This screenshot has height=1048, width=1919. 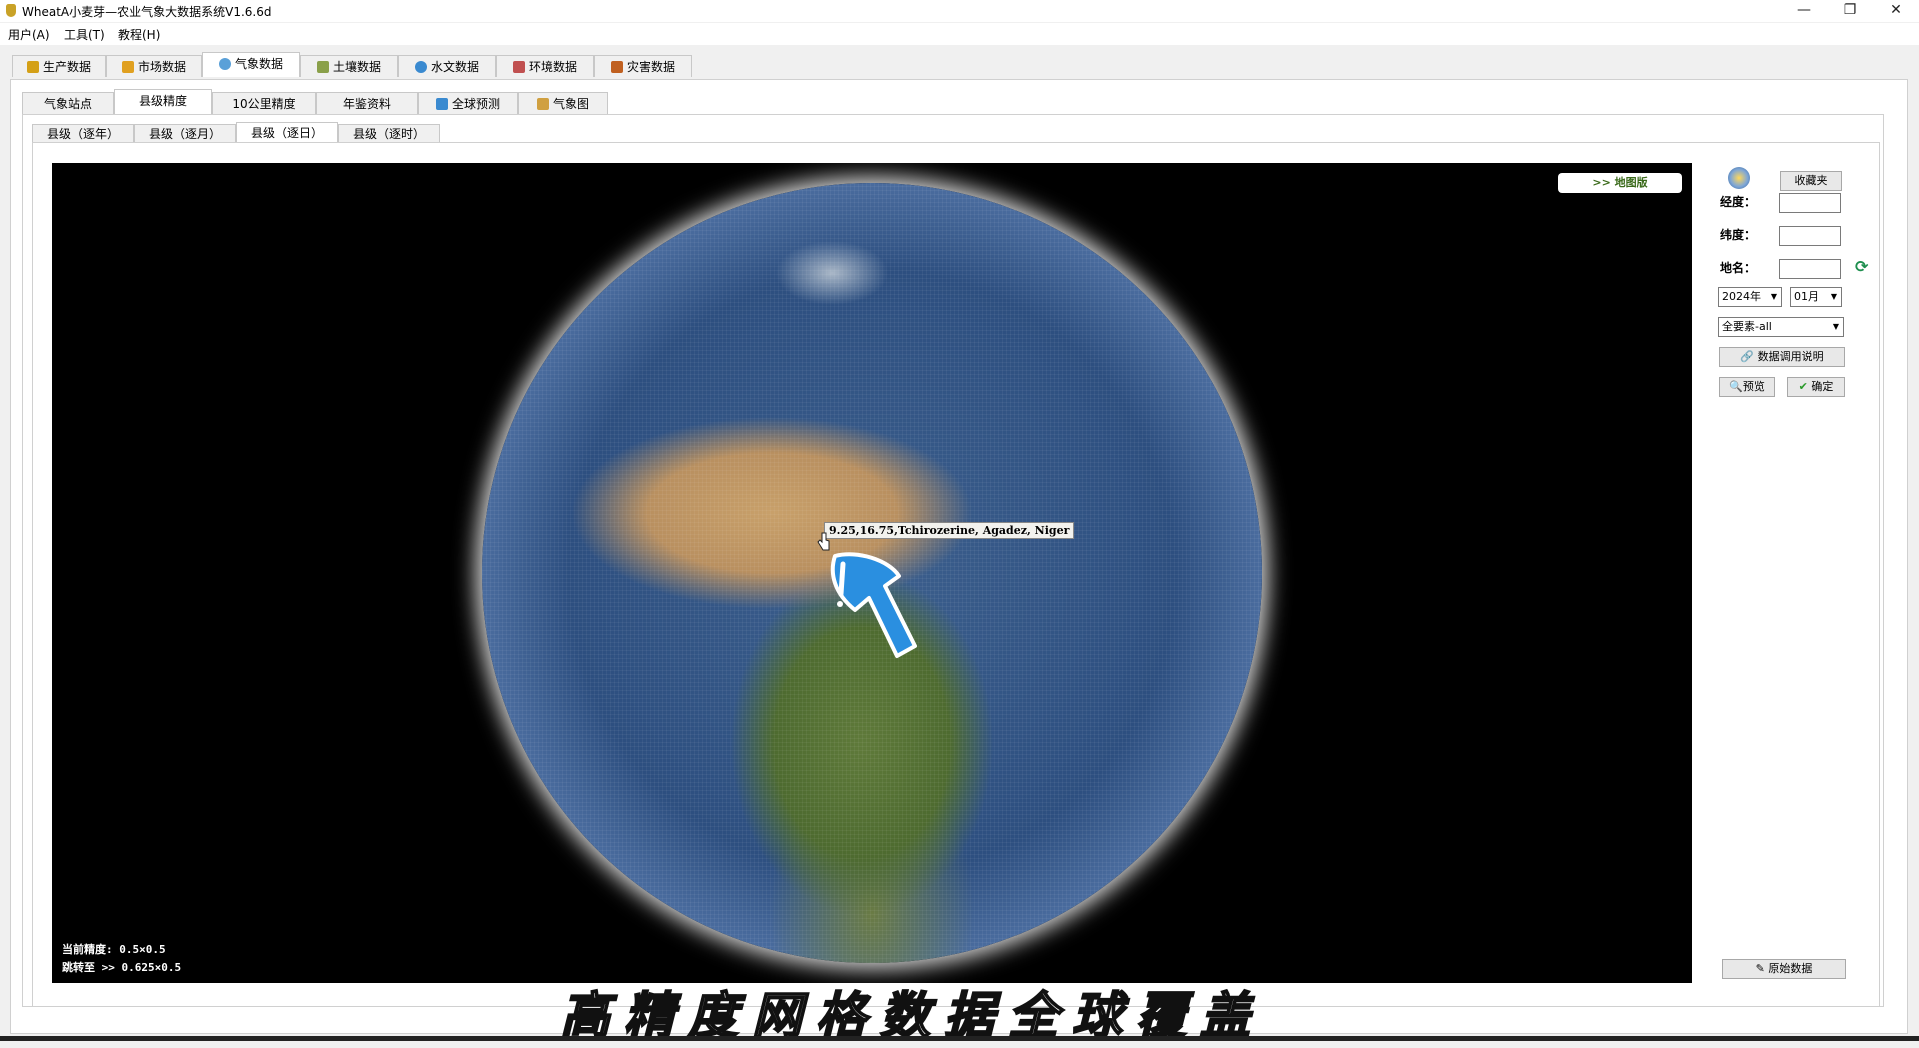 What do you see at coordinates (873, 605) in the screenshot?
I see `blue-pointer-arrow-icon` at bounding box center [873, 605].